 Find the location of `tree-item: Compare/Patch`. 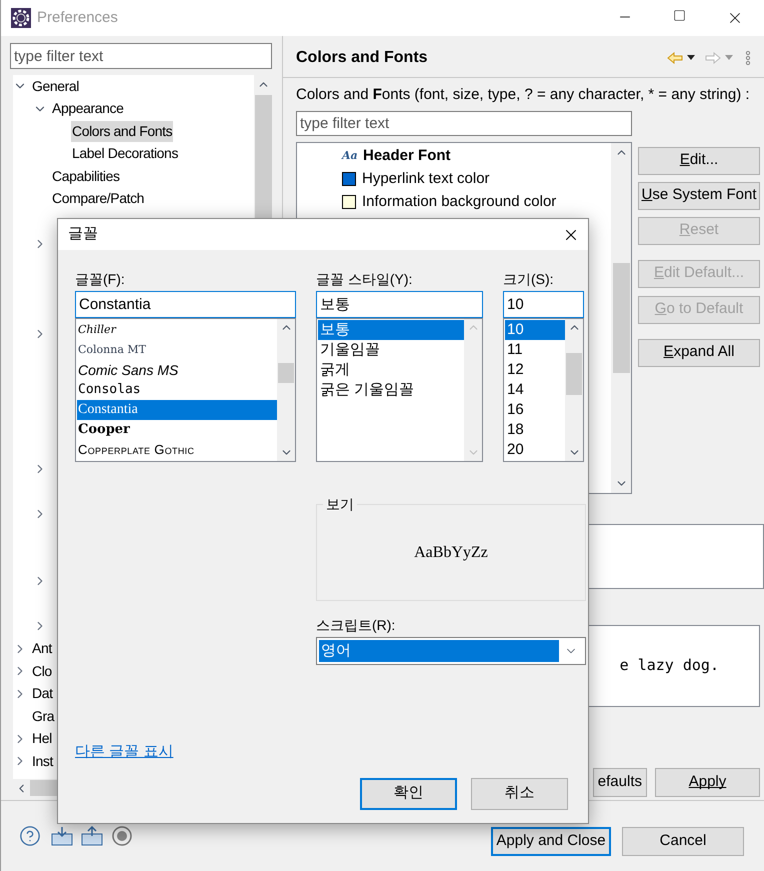

tree-item: Compare/Patch is located at coordinates (98, 199).